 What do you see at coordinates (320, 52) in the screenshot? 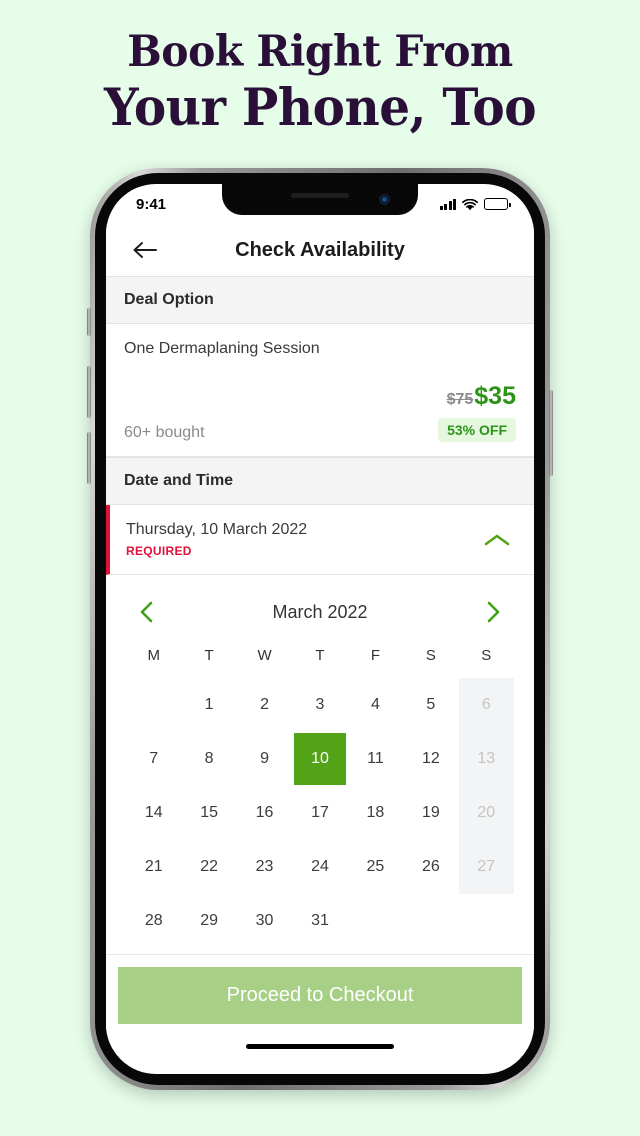
I see `headline-line-1: Book Right From` at bounding box center [320, 52].